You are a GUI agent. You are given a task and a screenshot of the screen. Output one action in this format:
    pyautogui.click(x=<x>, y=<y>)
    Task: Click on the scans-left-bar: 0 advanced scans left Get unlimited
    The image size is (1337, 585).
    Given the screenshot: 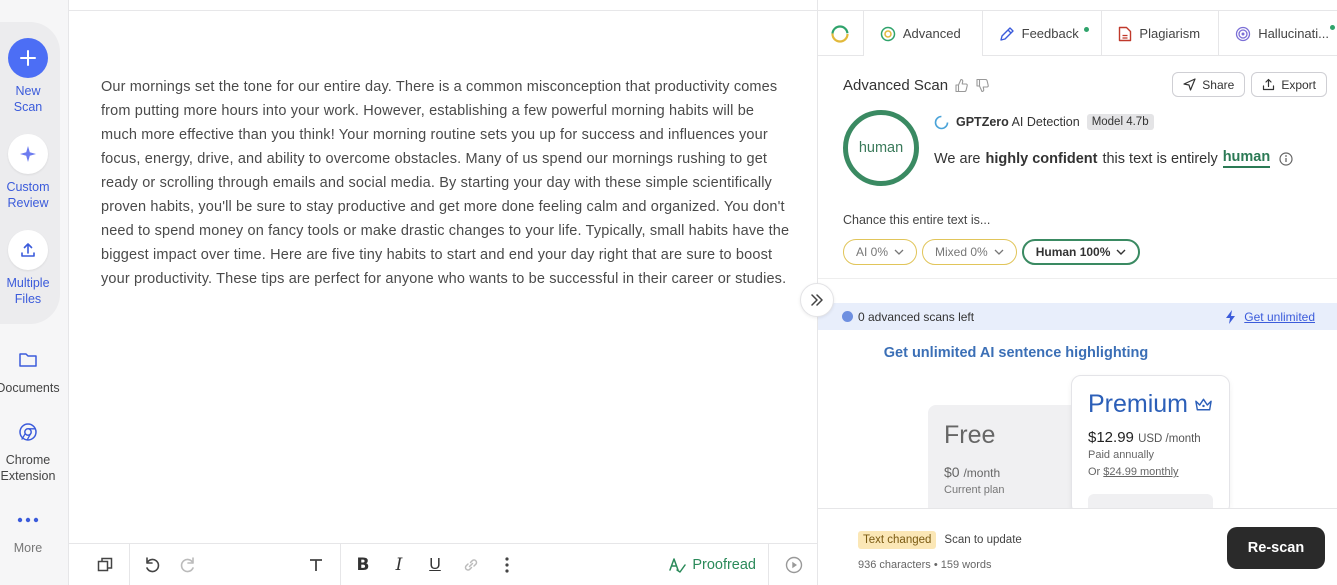 What is the action you would take?
    pyautogui.click(x=1077, y=316)
    